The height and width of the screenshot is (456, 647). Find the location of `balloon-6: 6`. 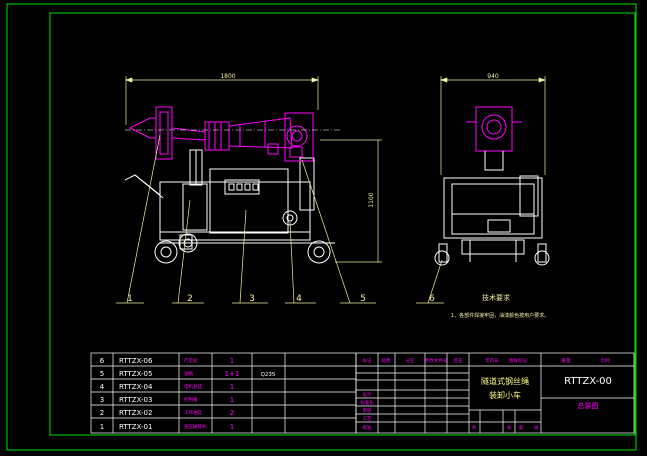

balloon-6: 6 is located at coordinates (432, 299).